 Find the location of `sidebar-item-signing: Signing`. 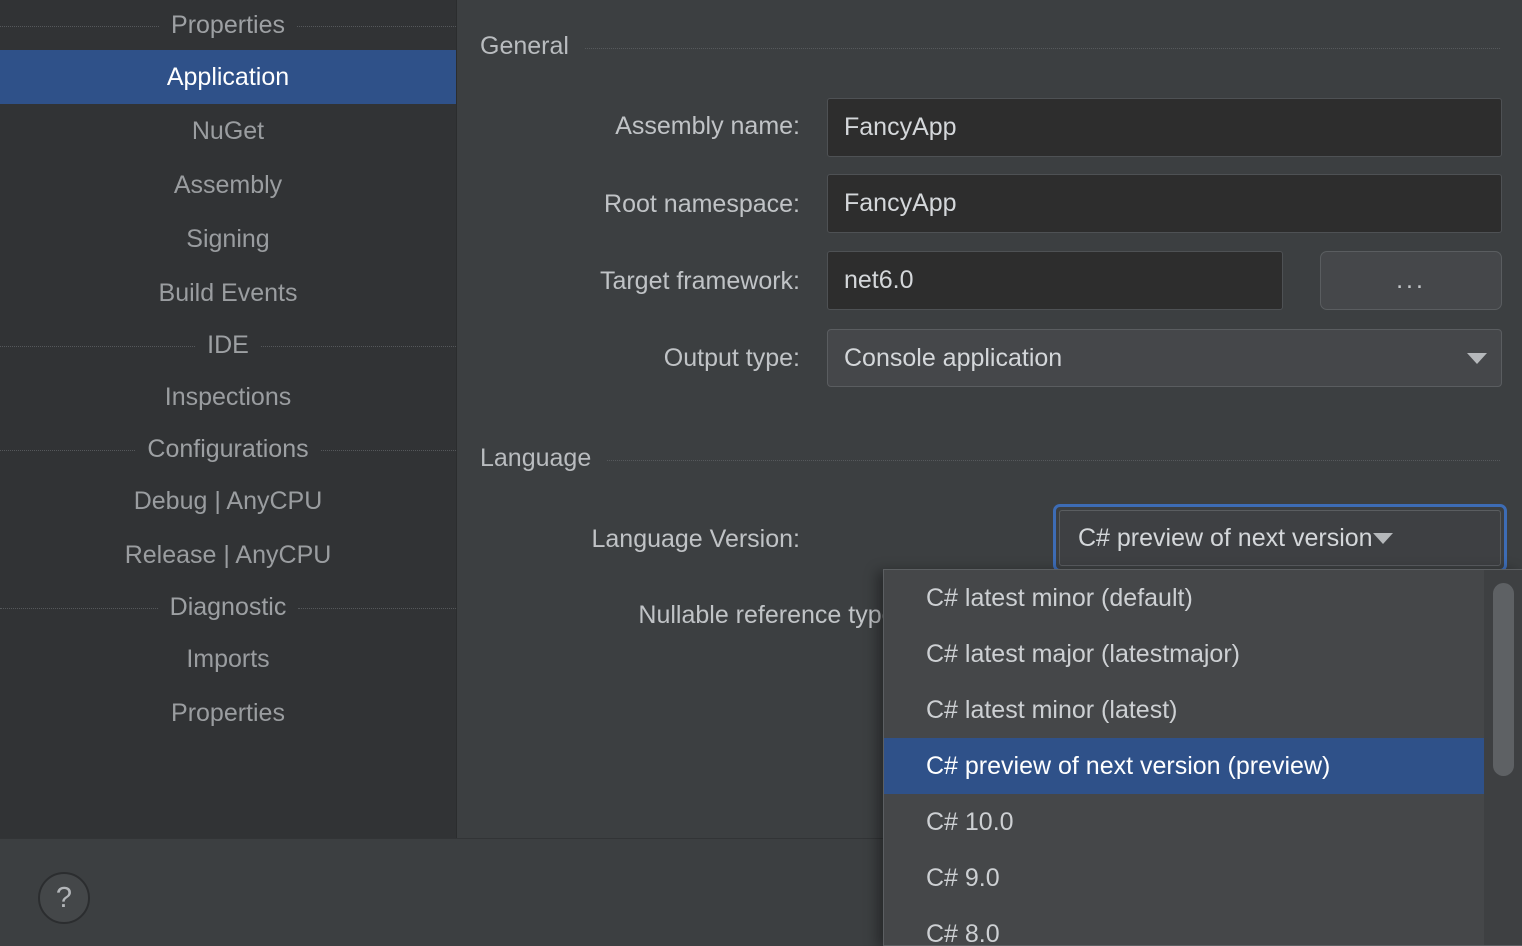

sidebar-item-signing: Signing is located at coordinates (228, 239).